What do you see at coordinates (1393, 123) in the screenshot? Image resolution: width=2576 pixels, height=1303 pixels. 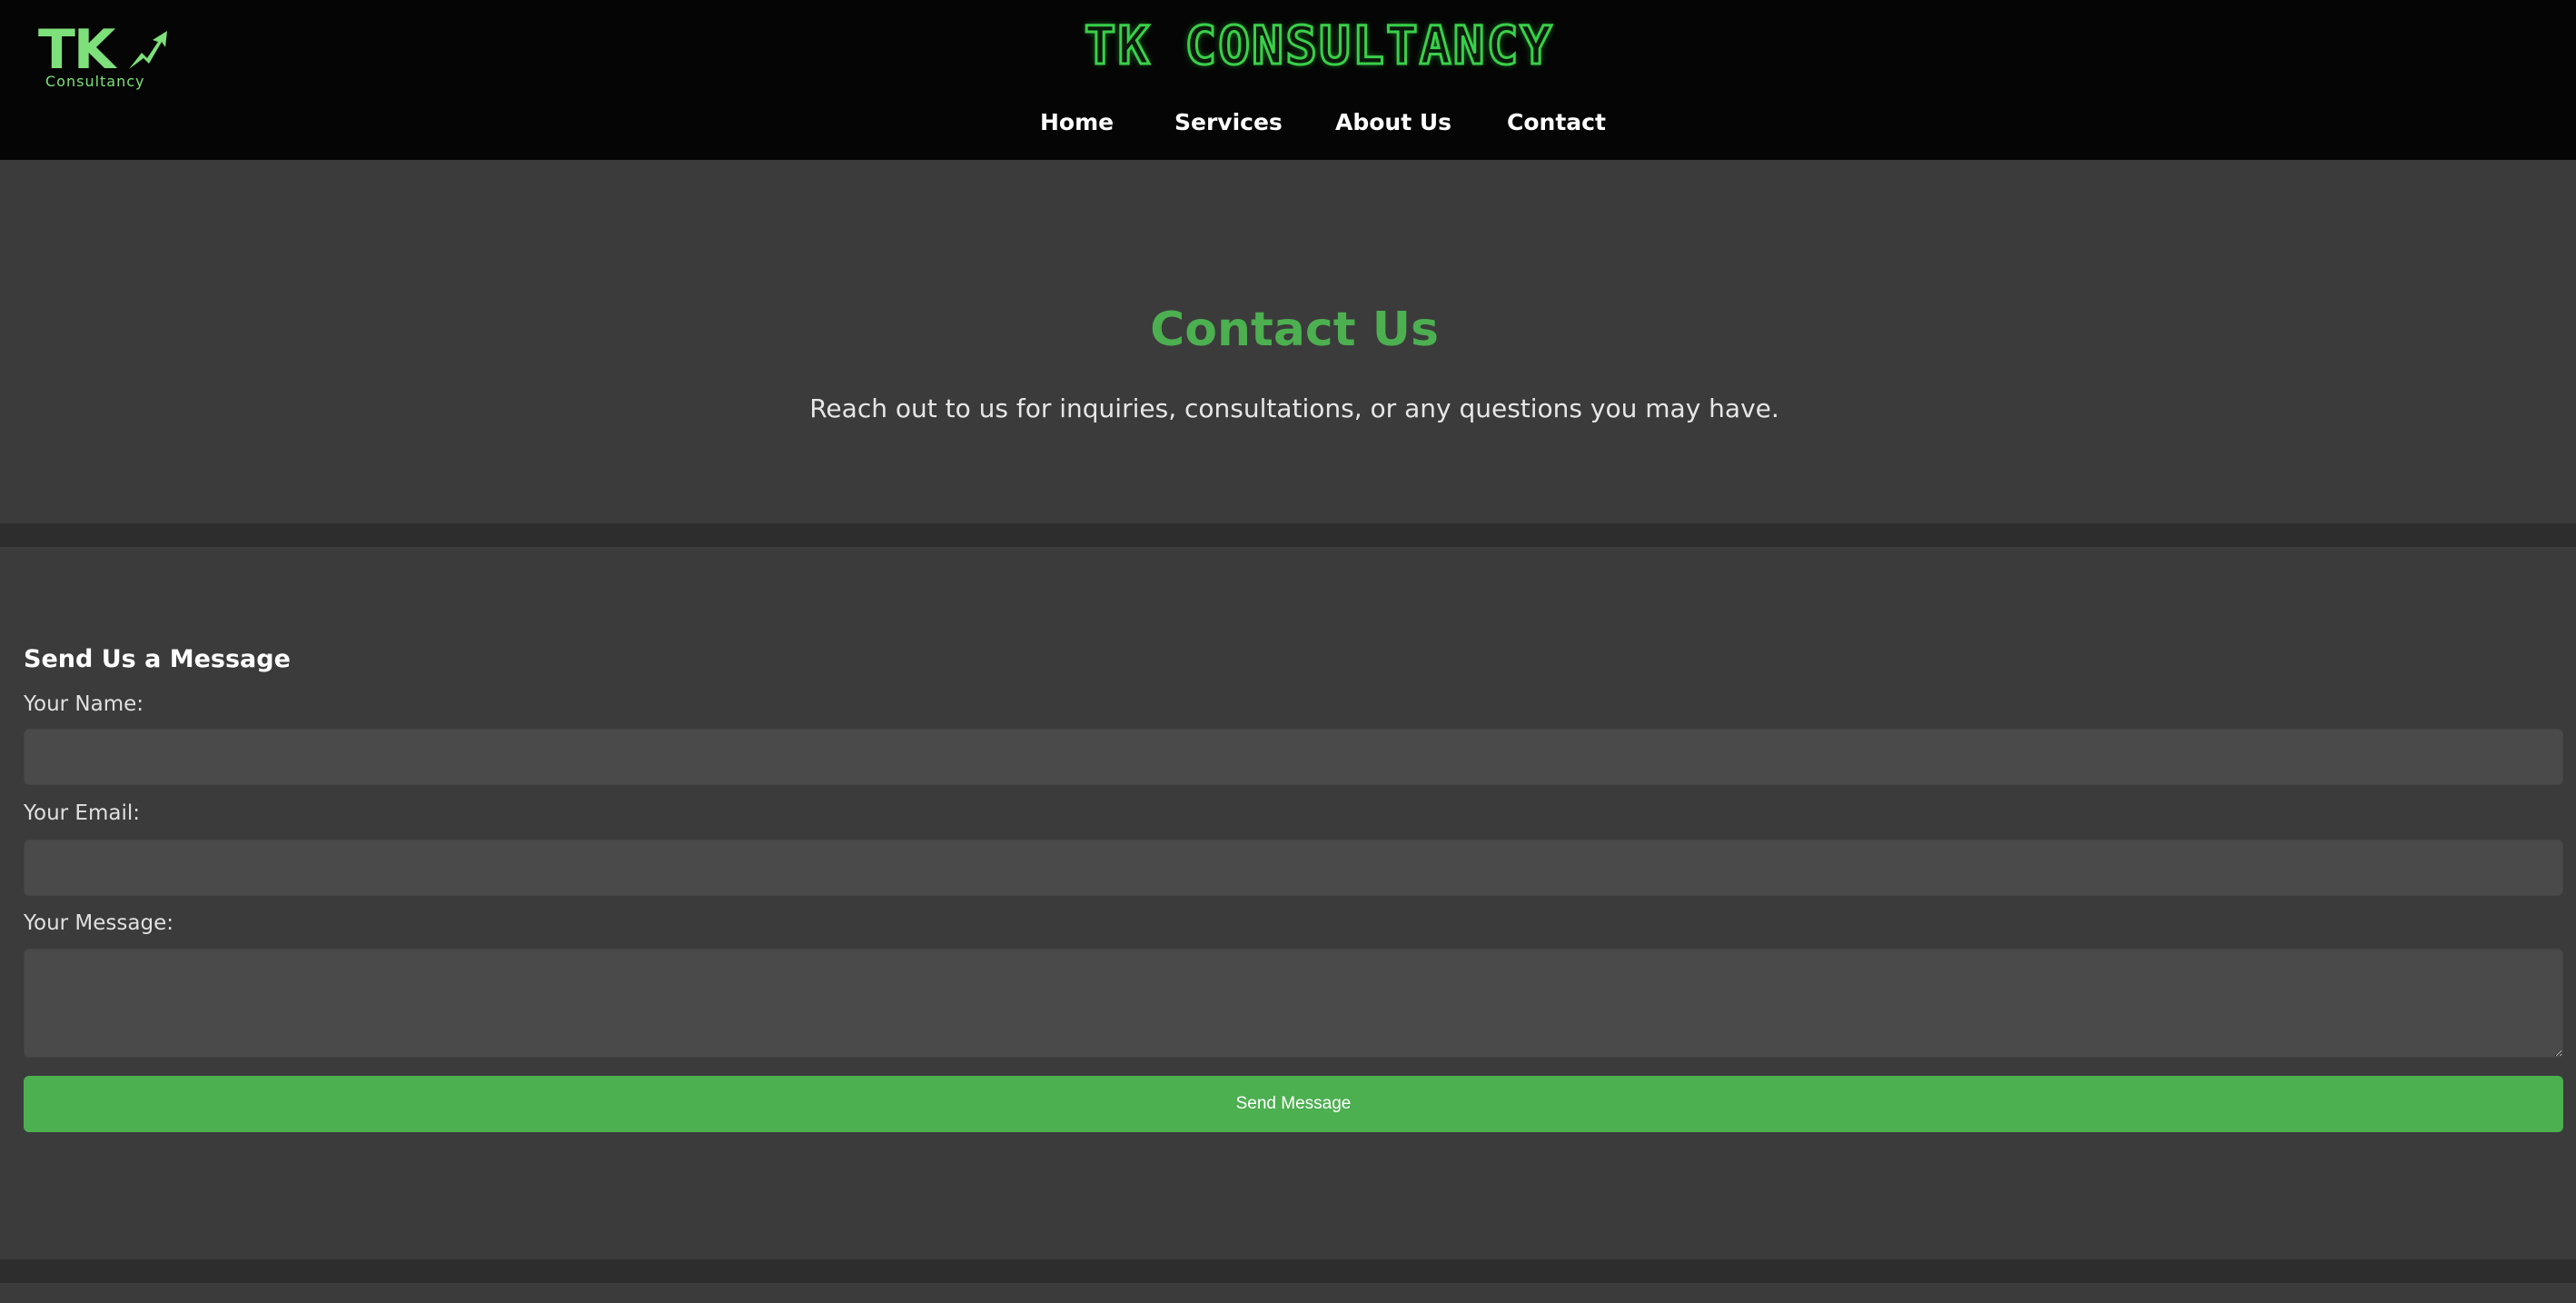 I see `nav-item-about-us: About Us` at bounding box center [1393, 123].